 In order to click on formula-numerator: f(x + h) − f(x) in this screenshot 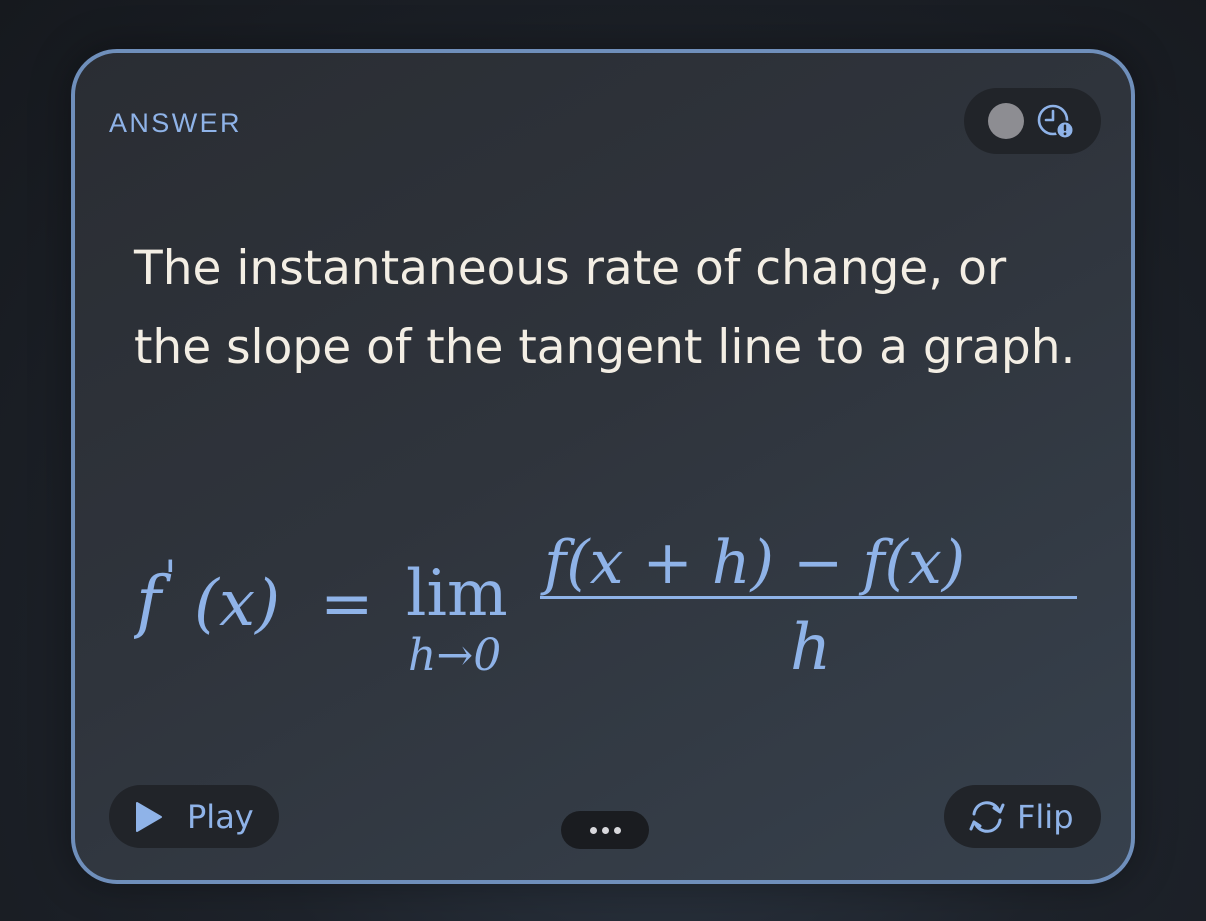, I will do `click(752, 563)`.